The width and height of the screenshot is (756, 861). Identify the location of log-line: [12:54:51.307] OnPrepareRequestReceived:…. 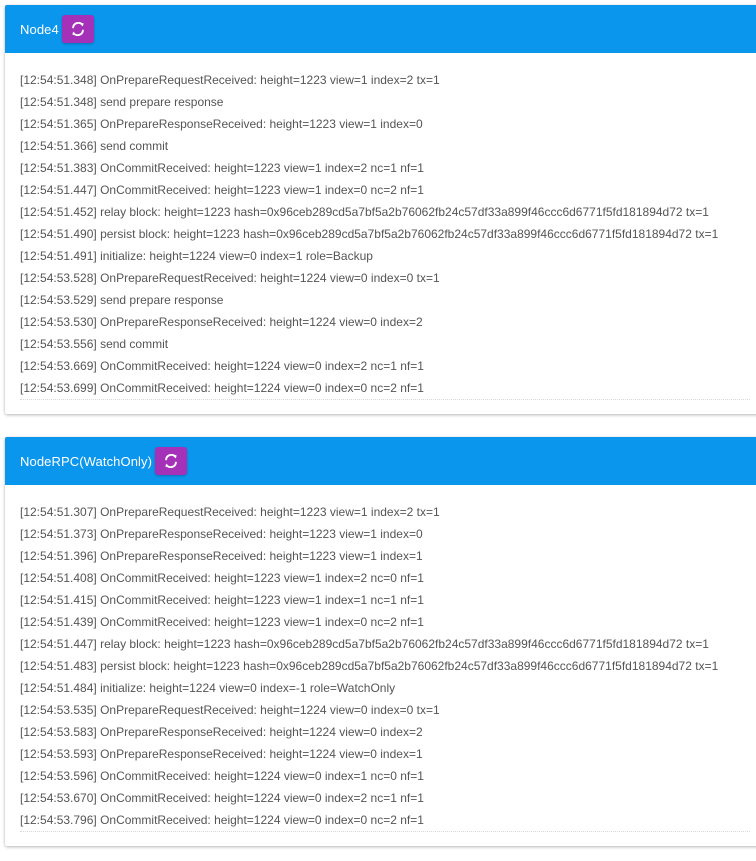
(230, 512).